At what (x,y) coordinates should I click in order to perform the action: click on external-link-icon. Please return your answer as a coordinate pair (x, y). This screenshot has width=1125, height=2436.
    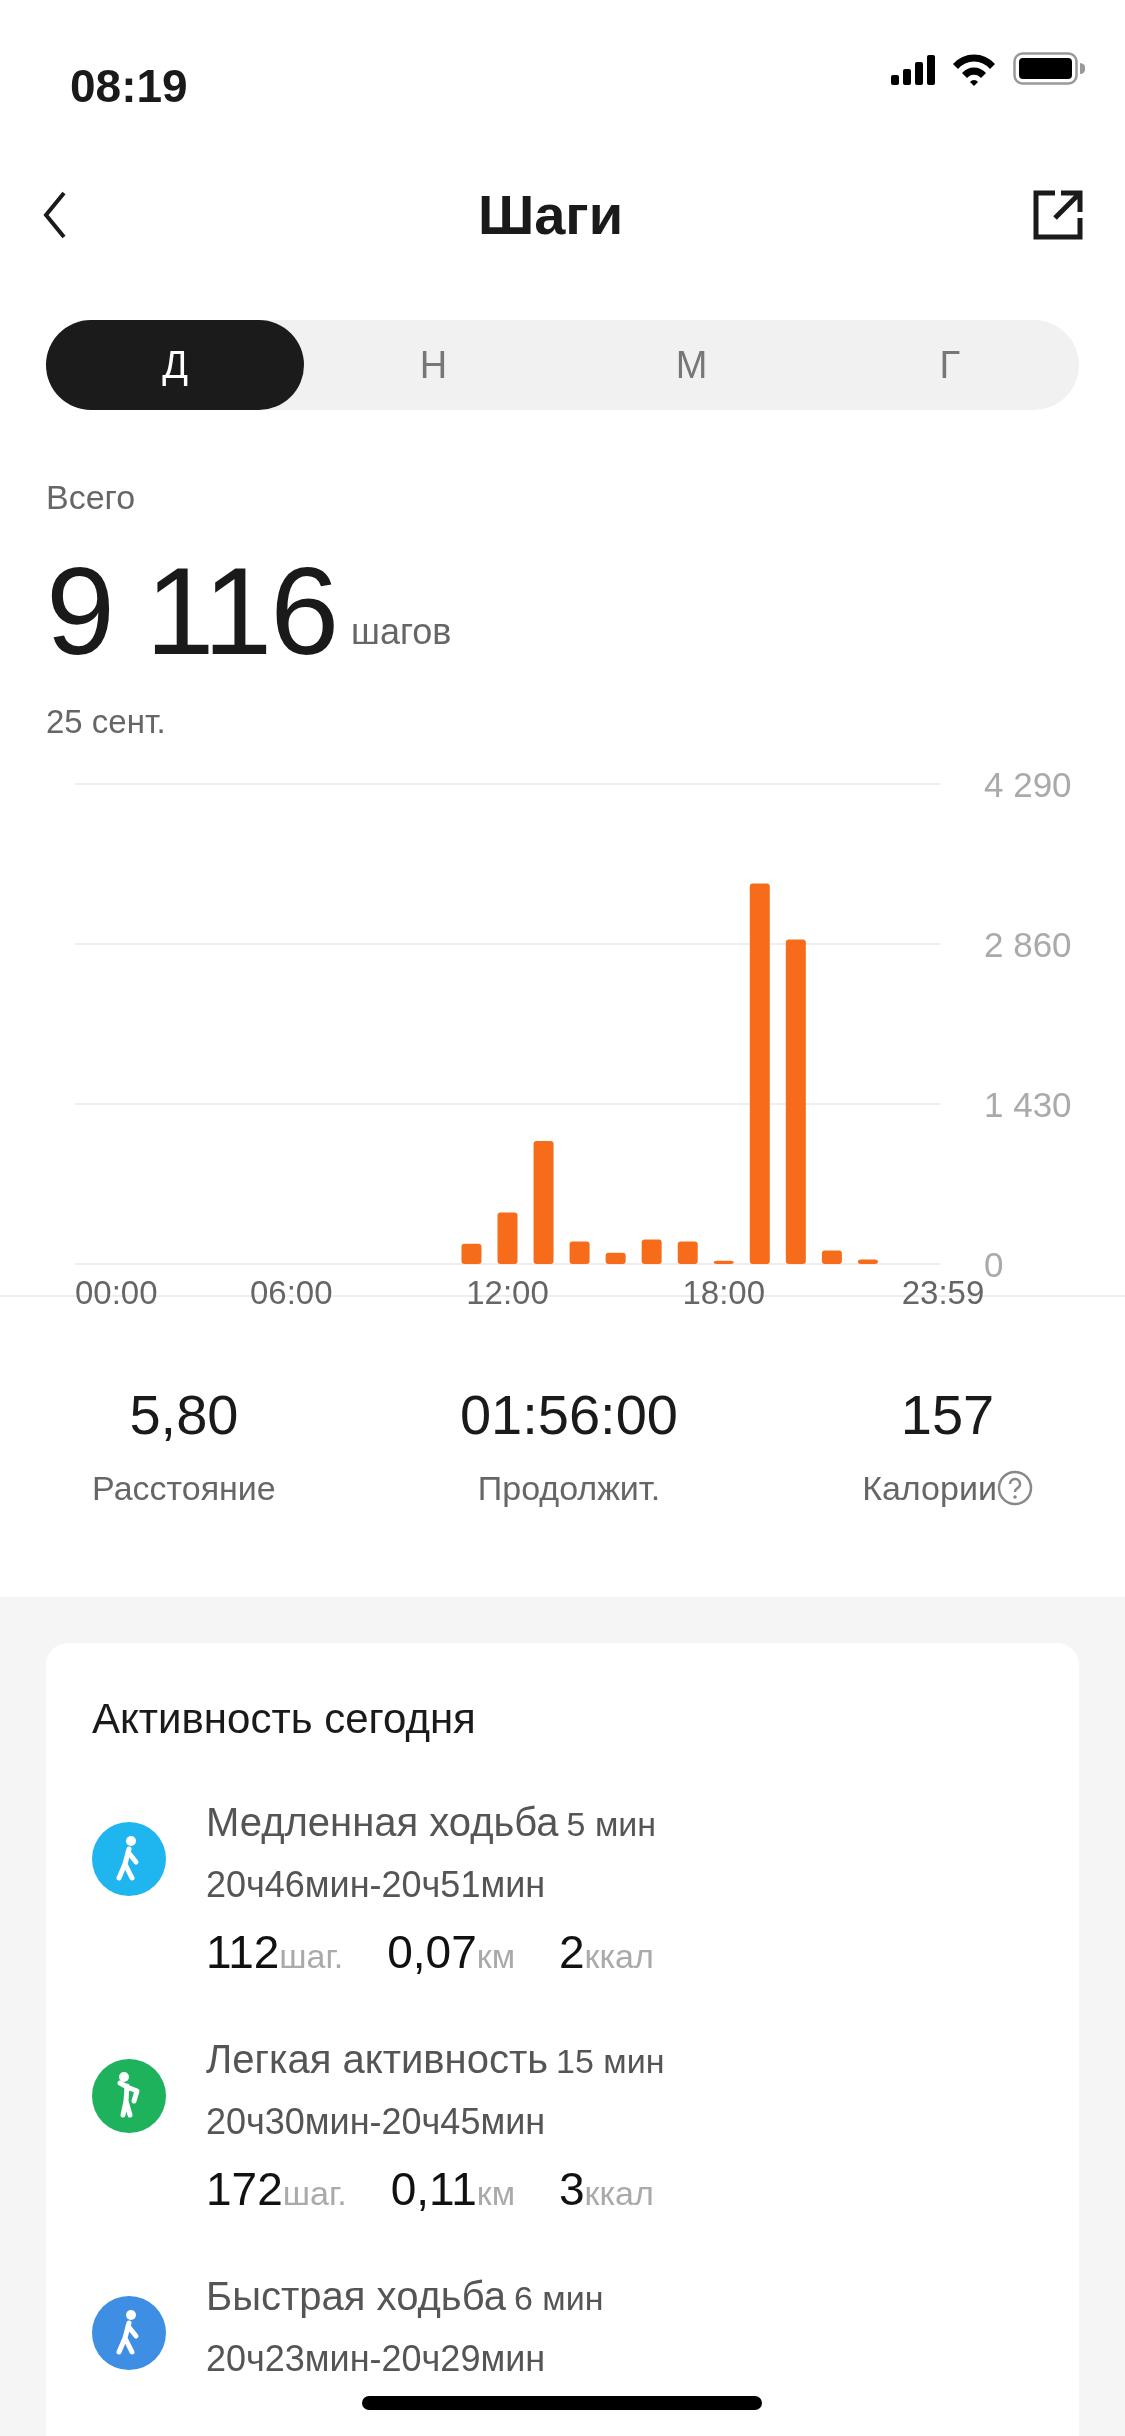
    Looking at the image, I should click on (1058, 215).